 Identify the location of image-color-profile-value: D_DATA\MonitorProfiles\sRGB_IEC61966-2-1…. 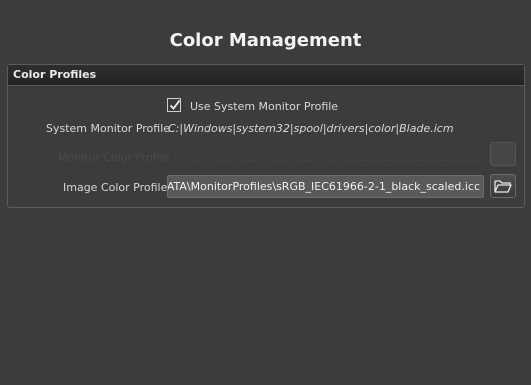
(323, 186).